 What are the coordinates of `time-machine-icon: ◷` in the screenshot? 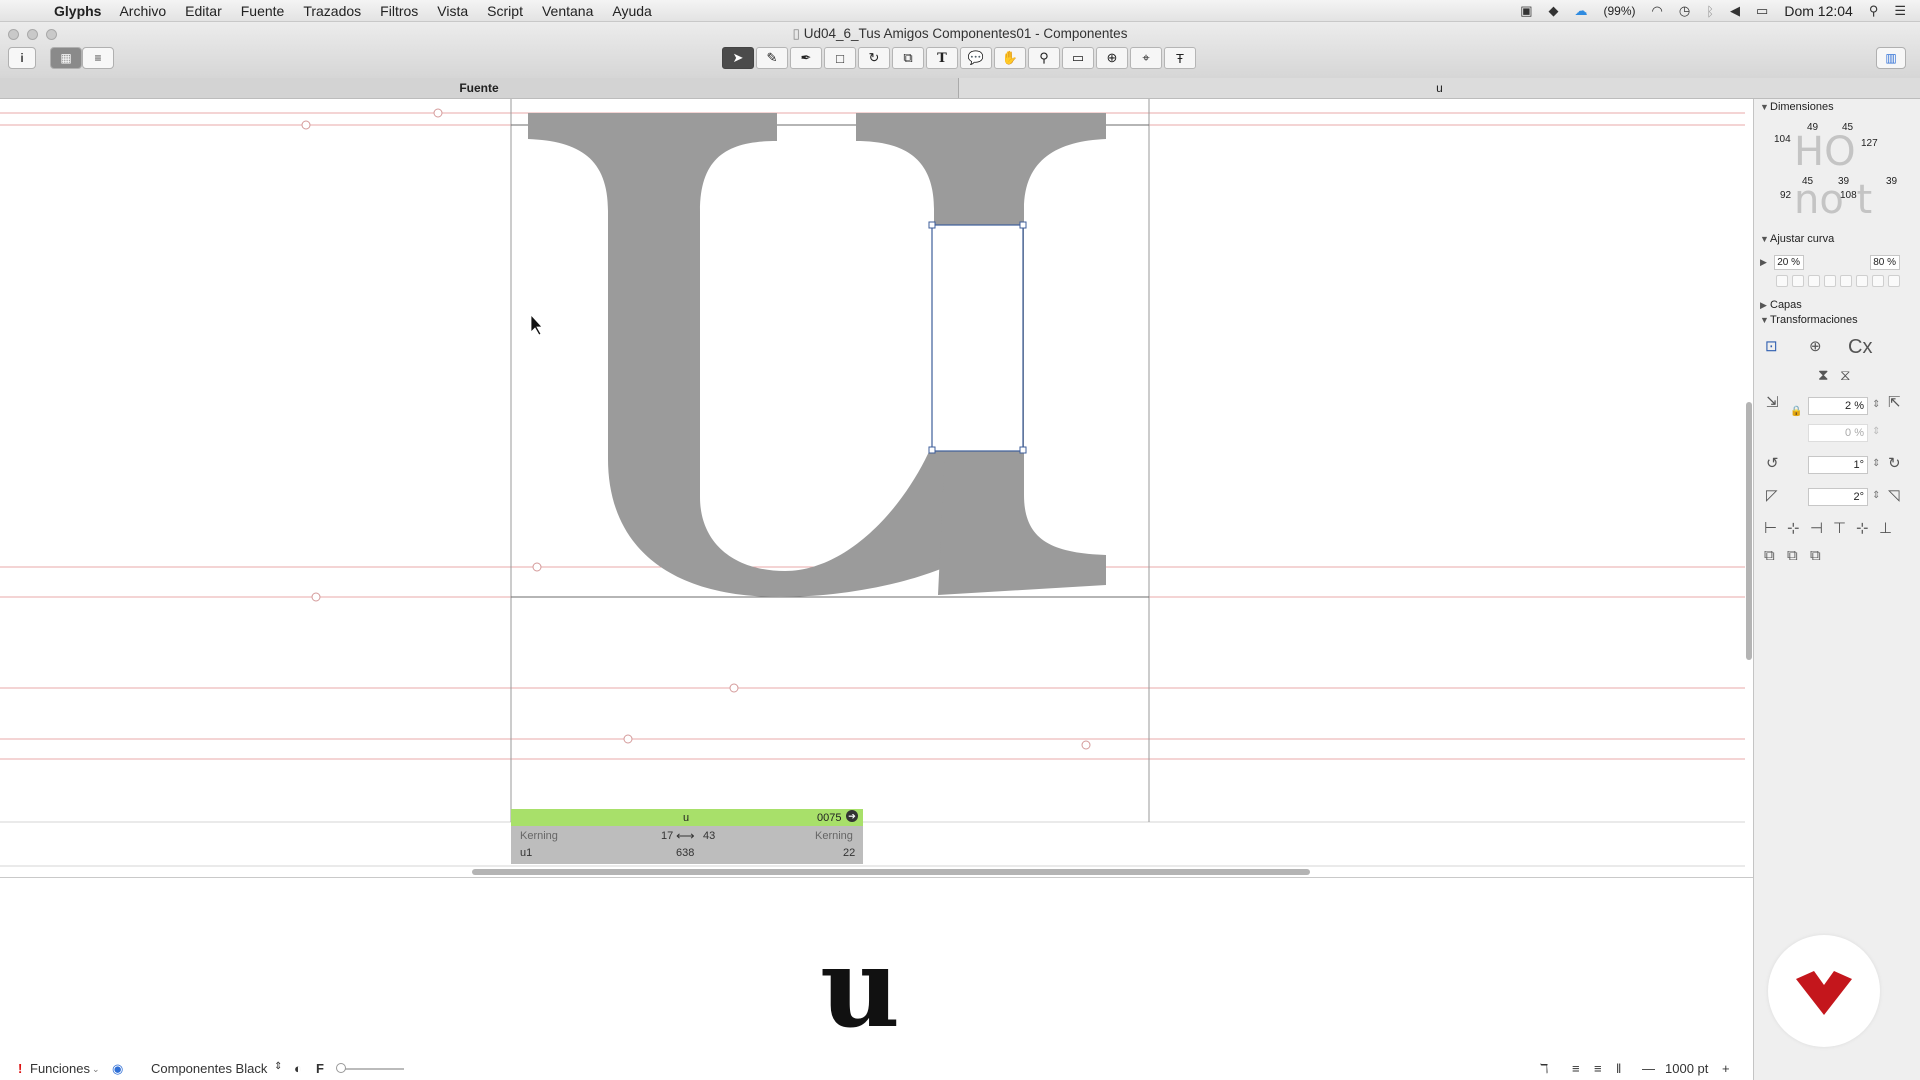 It's located at (1684, 11).